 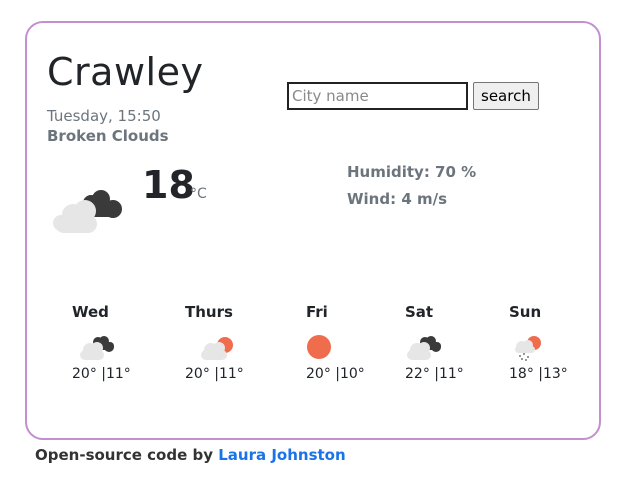 What do you see at coordinates (108, 136) in the screenshot?
I see `weather-description: Broken Clouds` at bounding box center [108, 136].